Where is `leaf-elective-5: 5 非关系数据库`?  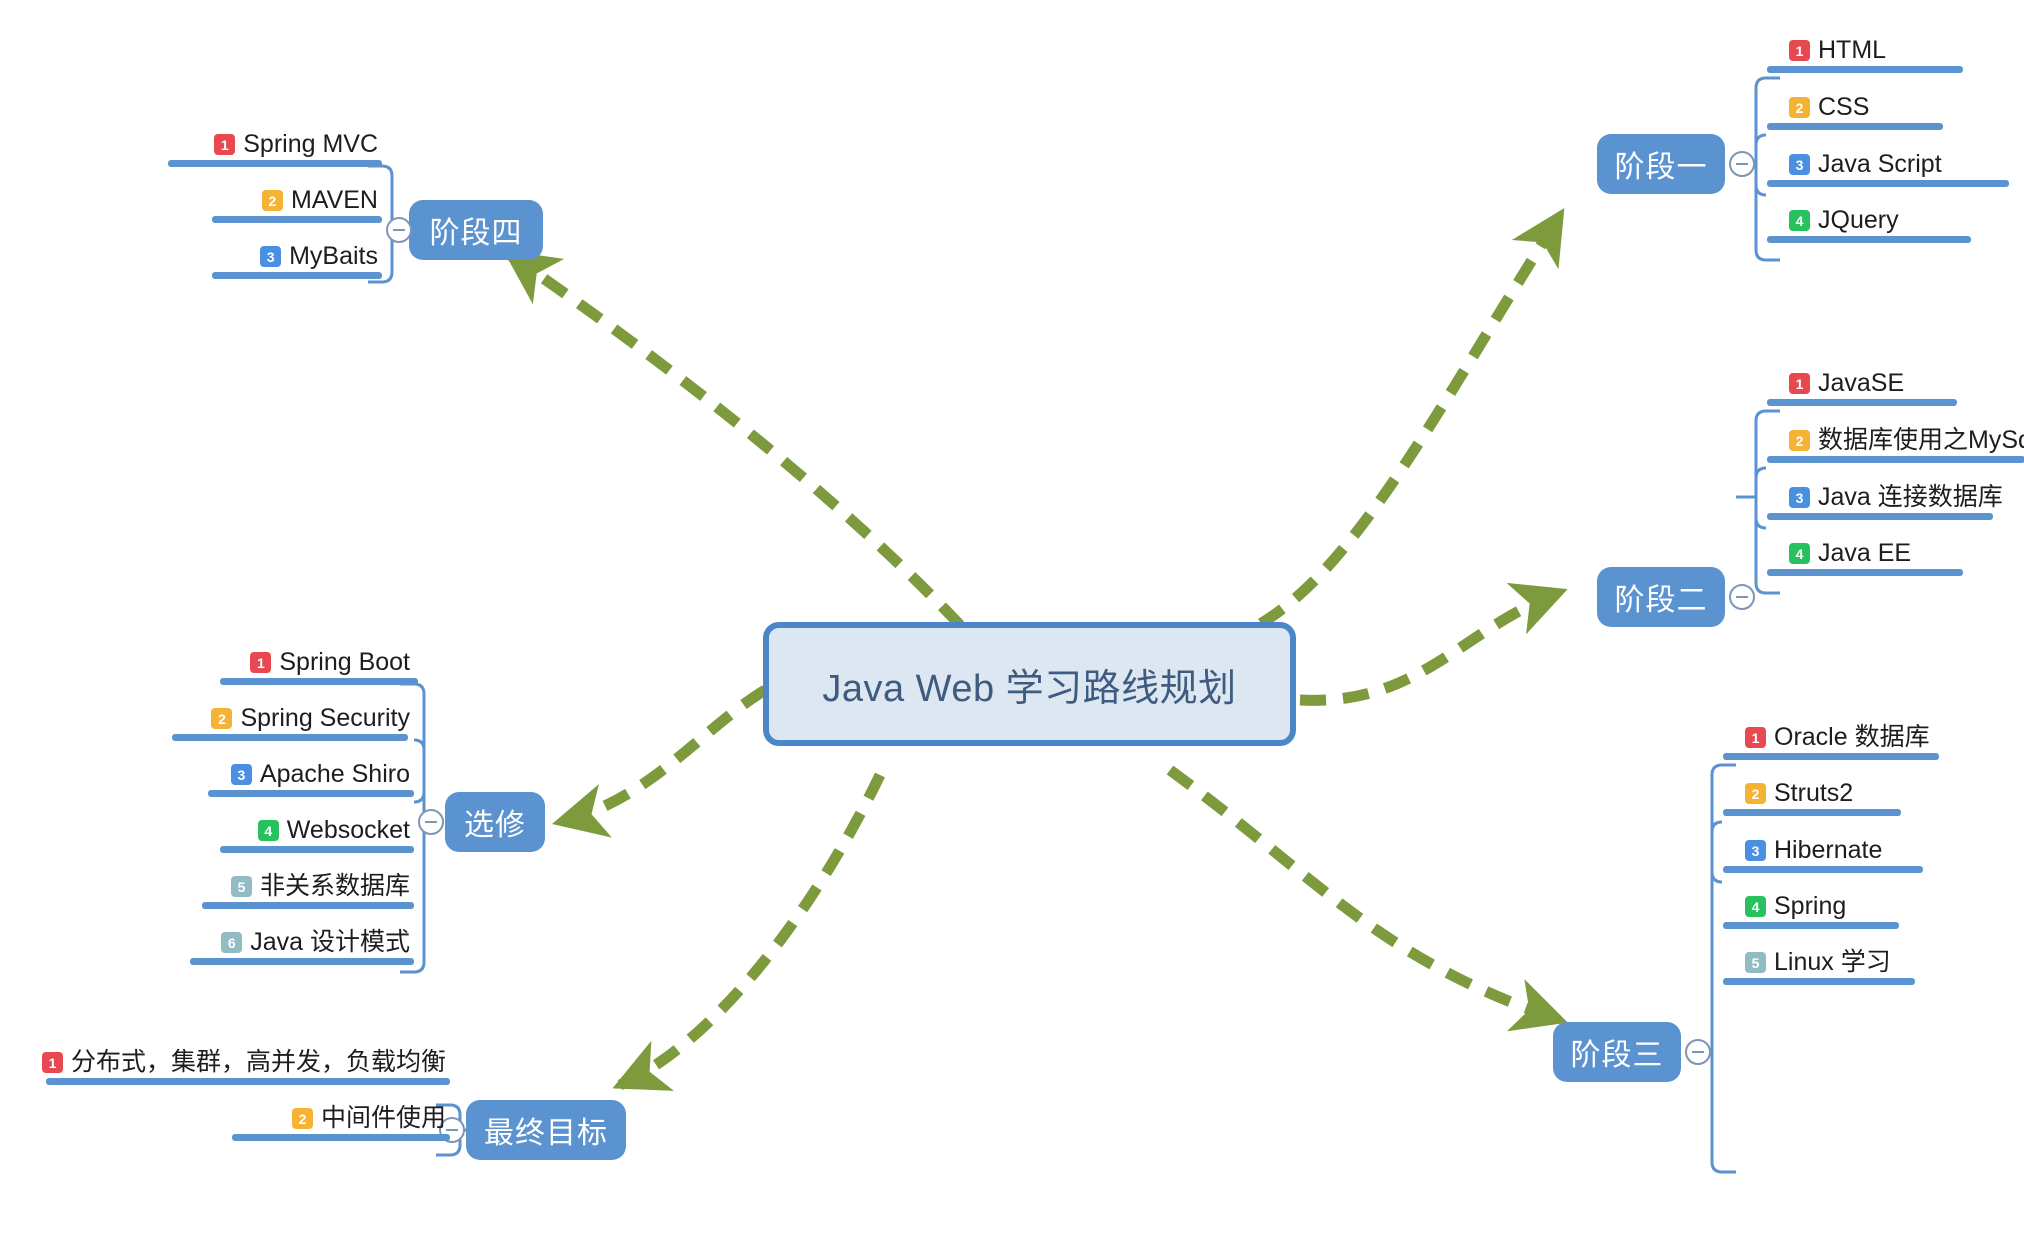
leaf-elective-5: 5 非关系数据库 is located at coordinates (302, 891).